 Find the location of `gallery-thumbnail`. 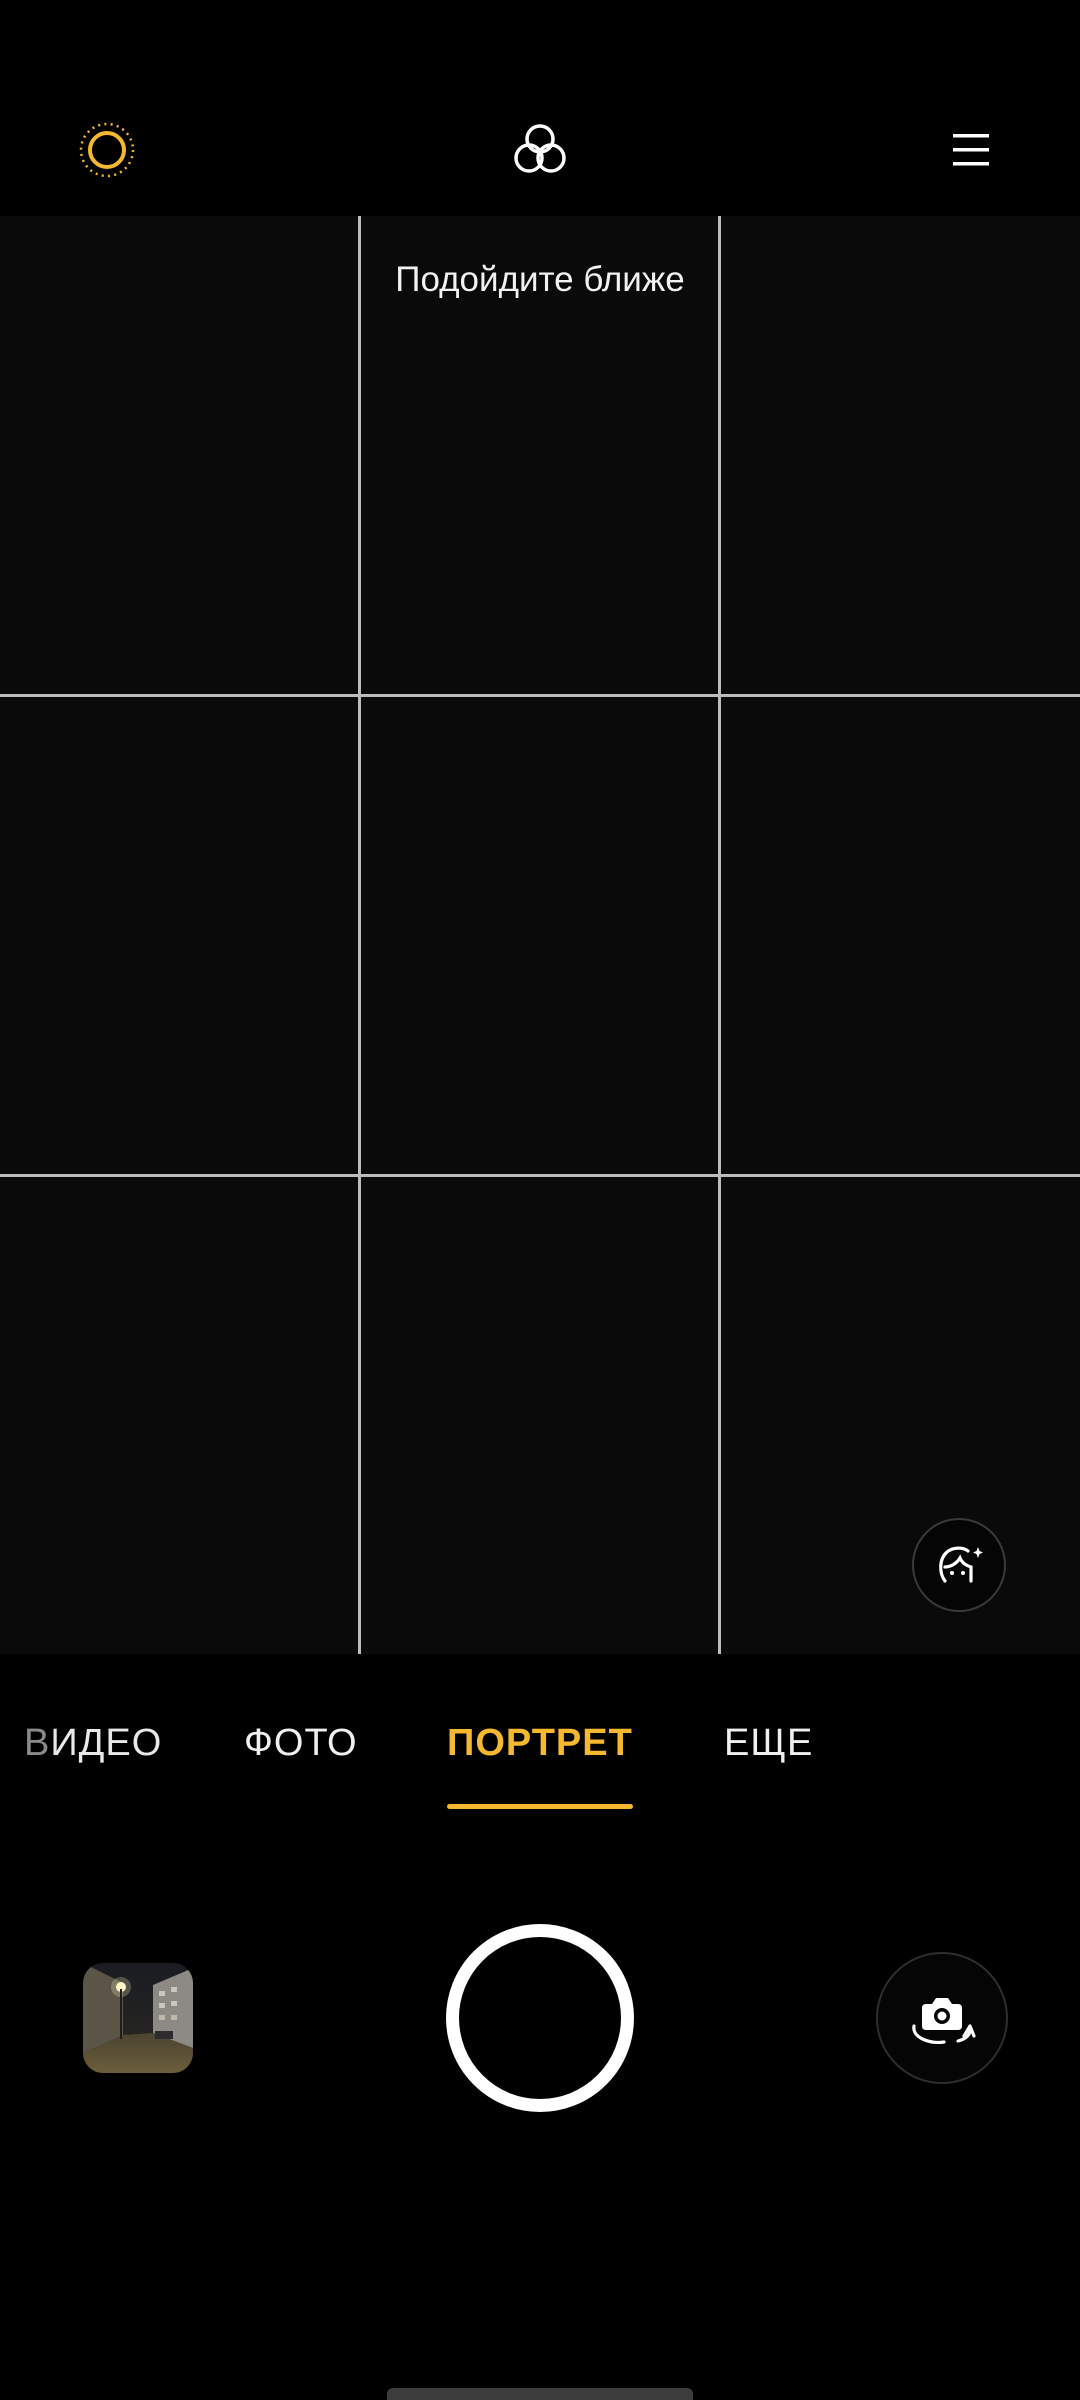

gallery-thumbnail is located at coordinates (138, 2018).